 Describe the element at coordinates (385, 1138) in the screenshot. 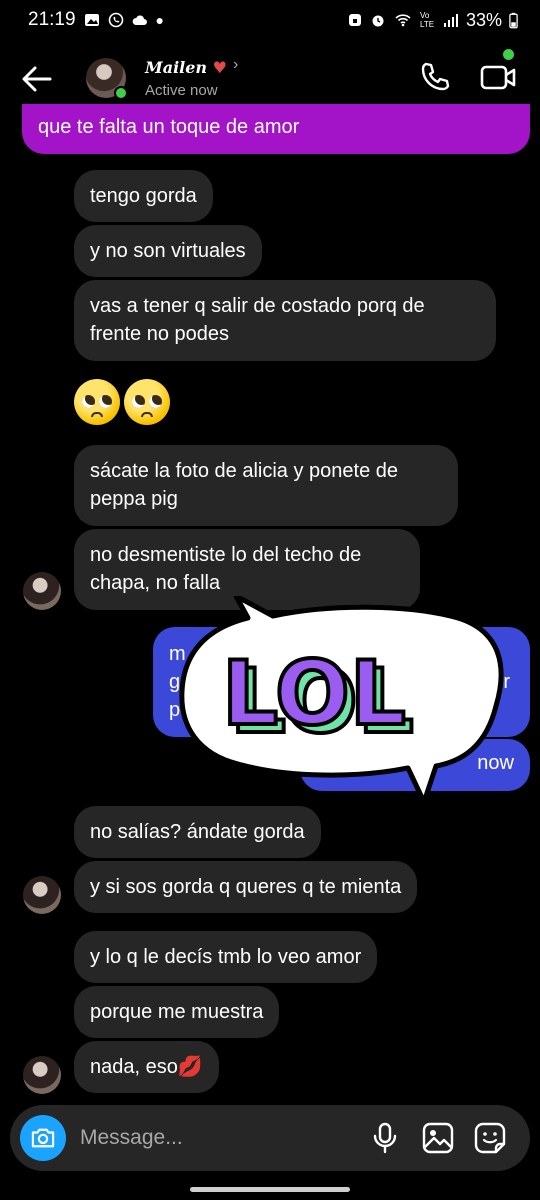

I see `microphone-icon` at that location.